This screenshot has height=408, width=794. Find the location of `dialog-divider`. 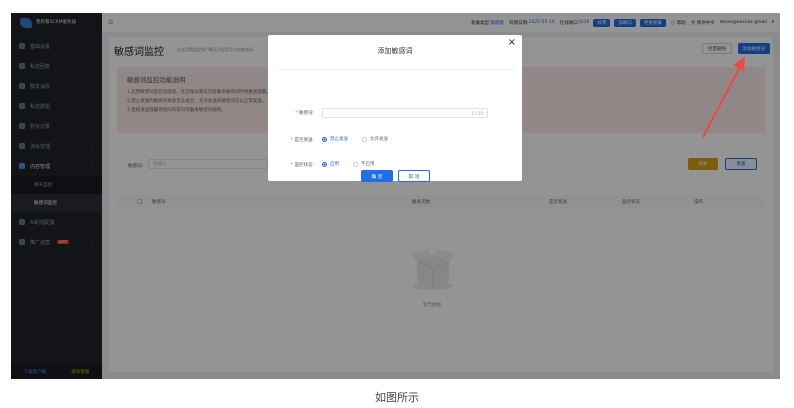

dialog-divider is located at coordinates (397, 69).